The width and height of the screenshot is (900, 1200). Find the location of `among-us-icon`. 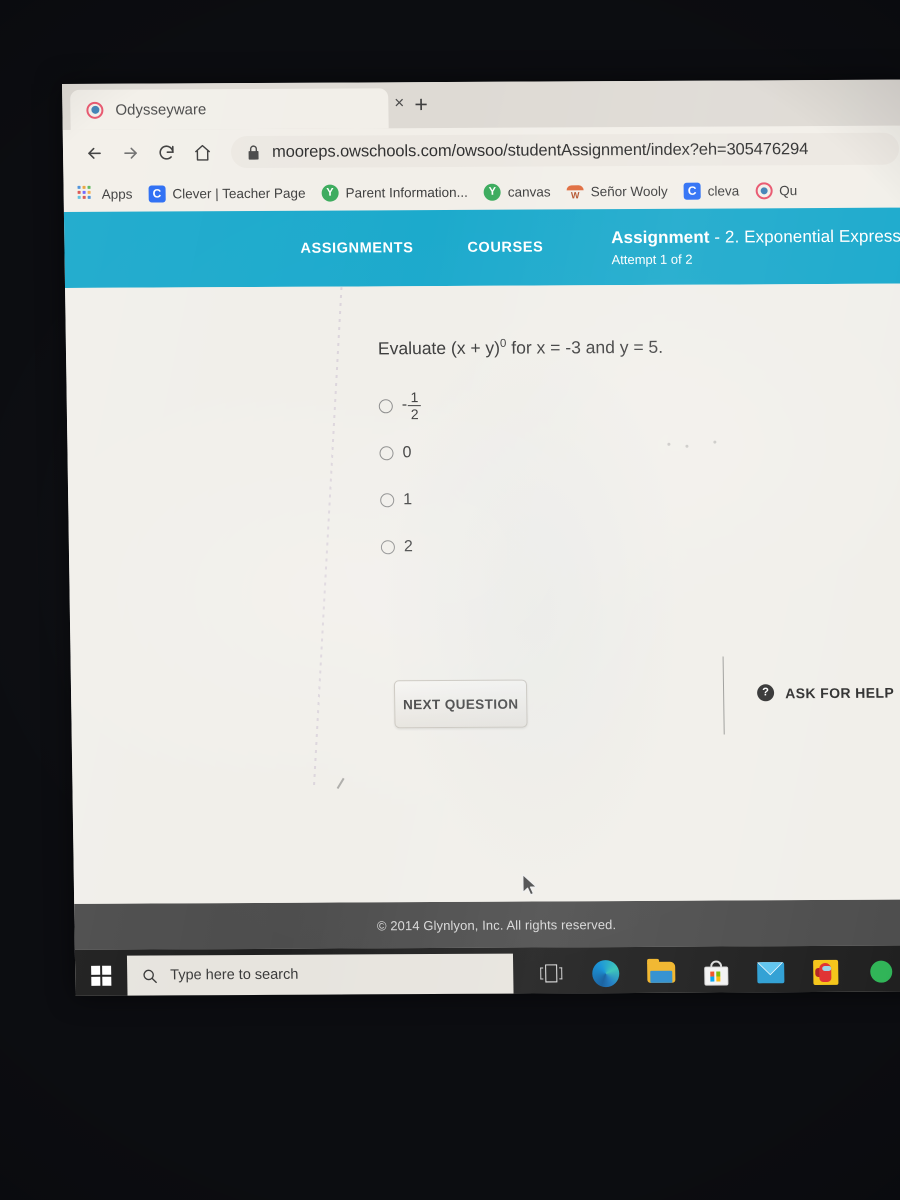

among-us-icon is located at coordinates (826, 972).